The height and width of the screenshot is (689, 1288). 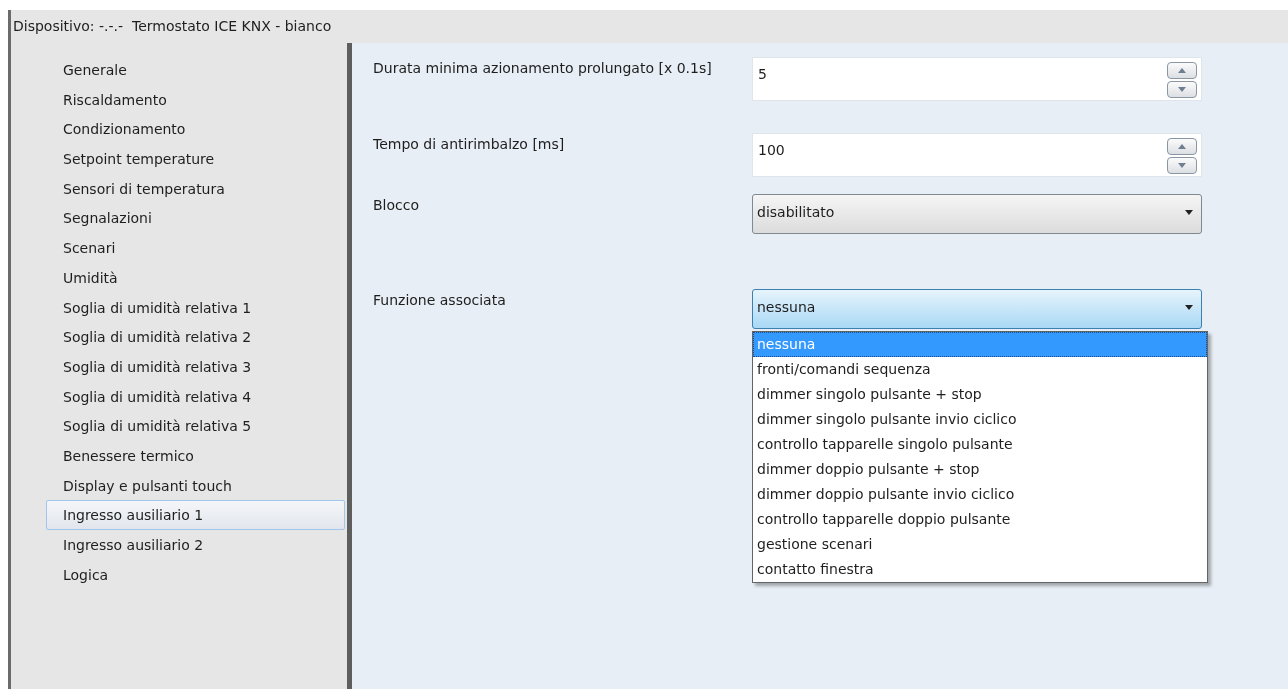 What do you see at coordinates (195, 515) in the screenshot?
I see `sidebar-item: Ingresso ausiliario 1` at bounding box center [195, 515].